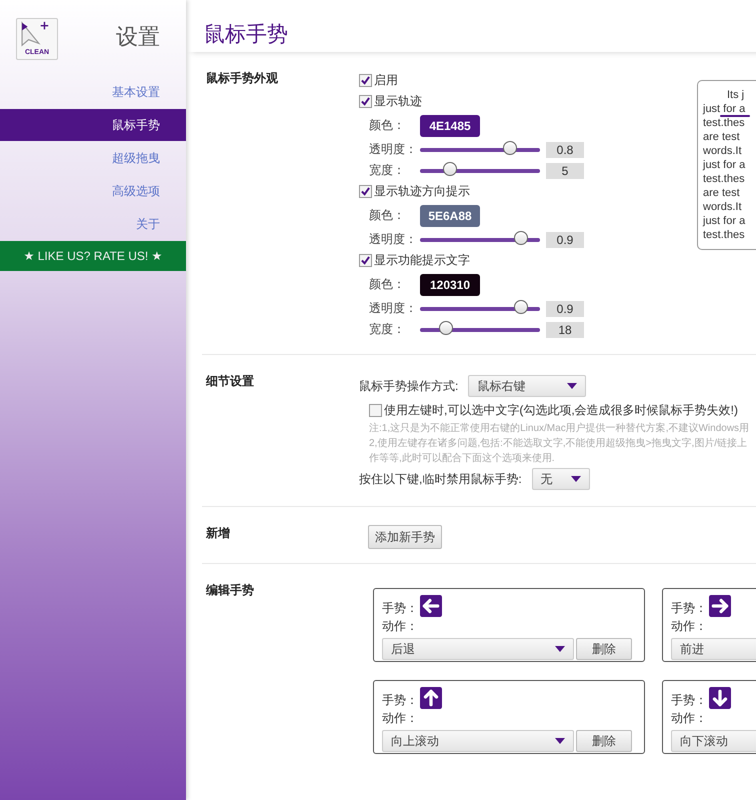  I want to click on action-dropdown: 向下滚动, so click(713, 741).